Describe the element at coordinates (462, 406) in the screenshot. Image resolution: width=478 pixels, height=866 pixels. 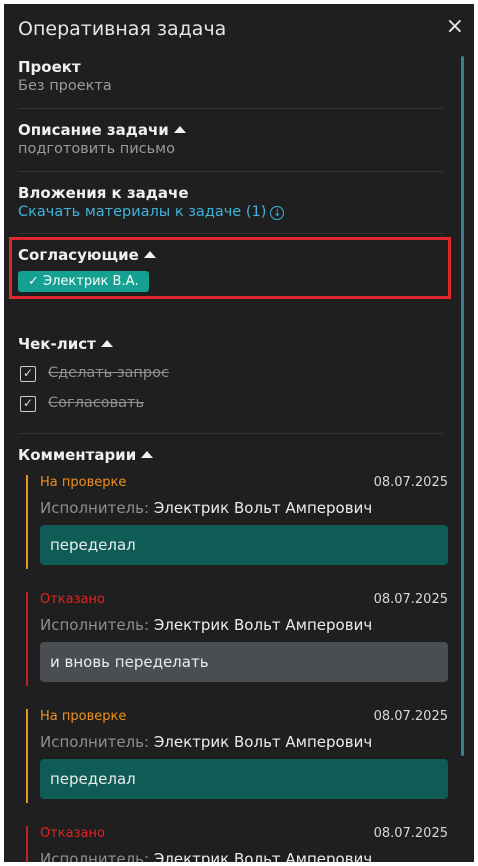
I see `scrollbar` at that location.